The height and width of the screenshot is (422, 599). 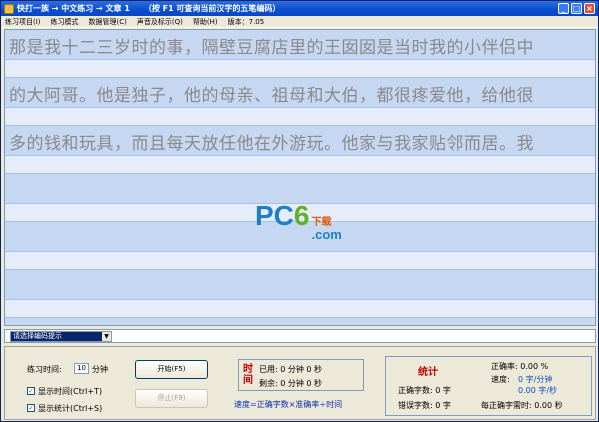 What do you see at coordinates (149, 8) in the screenshot?
I see `window-title: 快打一族 → 中文练习 → 文章 1 （按 F1 可查询当前汉字的五笔编码）` at bounding box center [149, 8].